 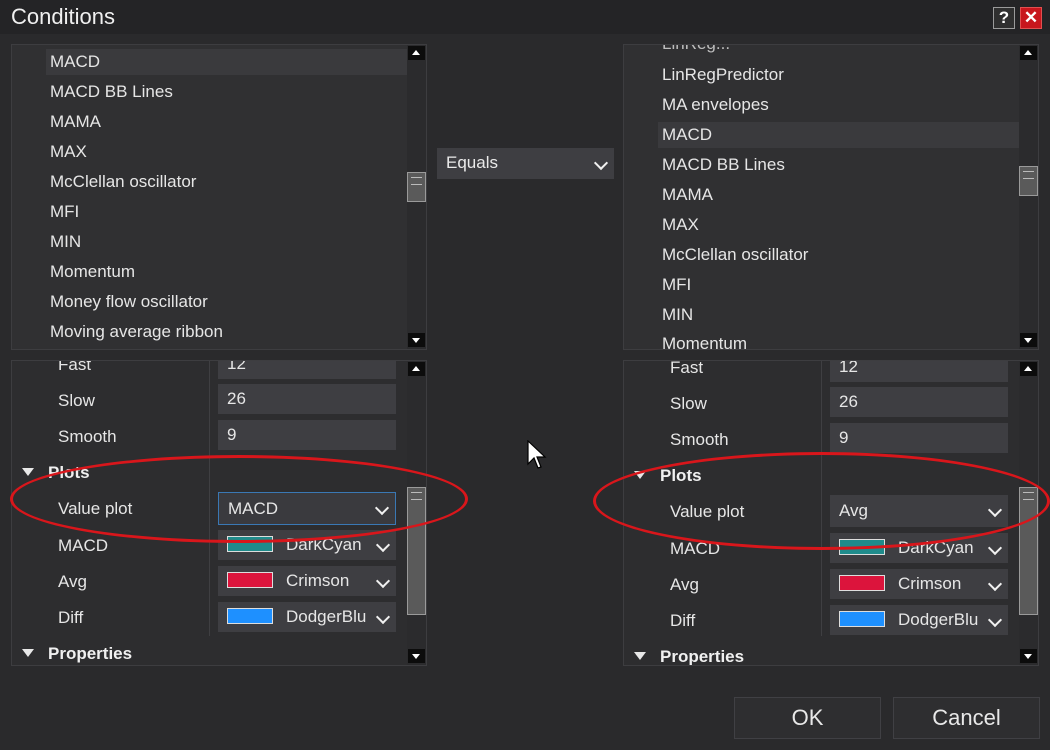 What do you see at coordinates (713, 105) in the screenshot?
I see `right-list-item: MA envelopes` at bounding box center [713, 105].